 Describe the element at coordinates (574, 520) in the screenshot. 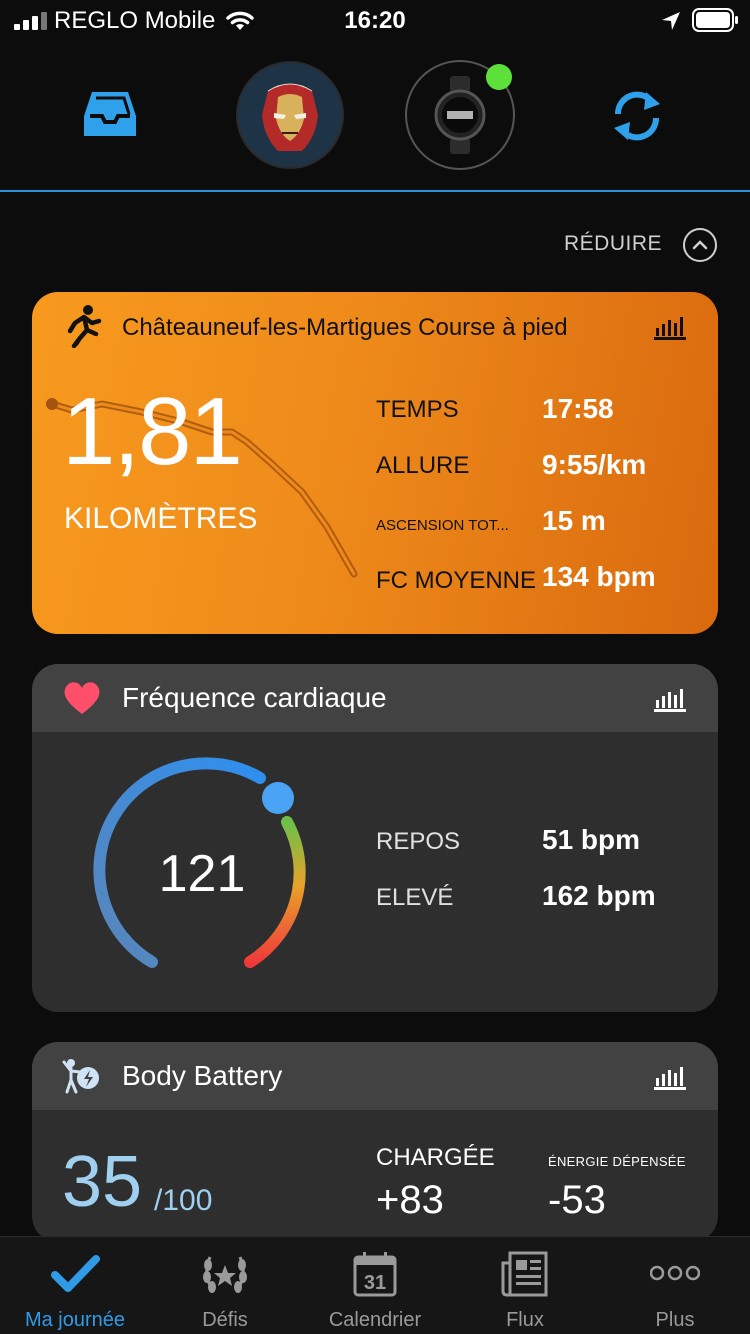

I see `stat-ascent-value: 15 m` at that location.